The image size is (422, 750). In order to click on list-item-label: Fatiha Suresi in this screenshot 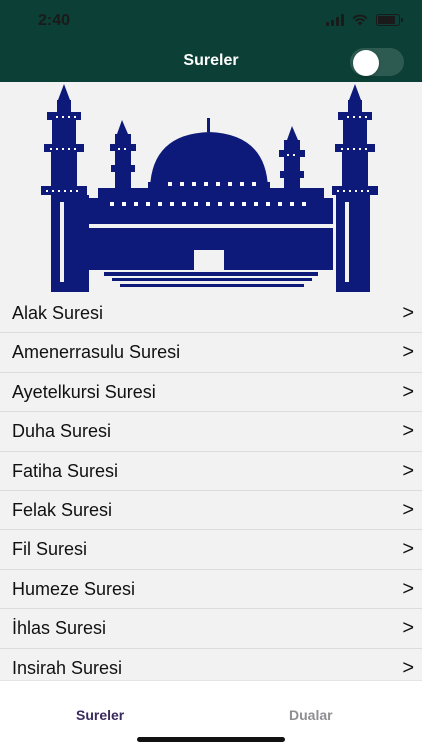, I will do `click(65, 470)`.